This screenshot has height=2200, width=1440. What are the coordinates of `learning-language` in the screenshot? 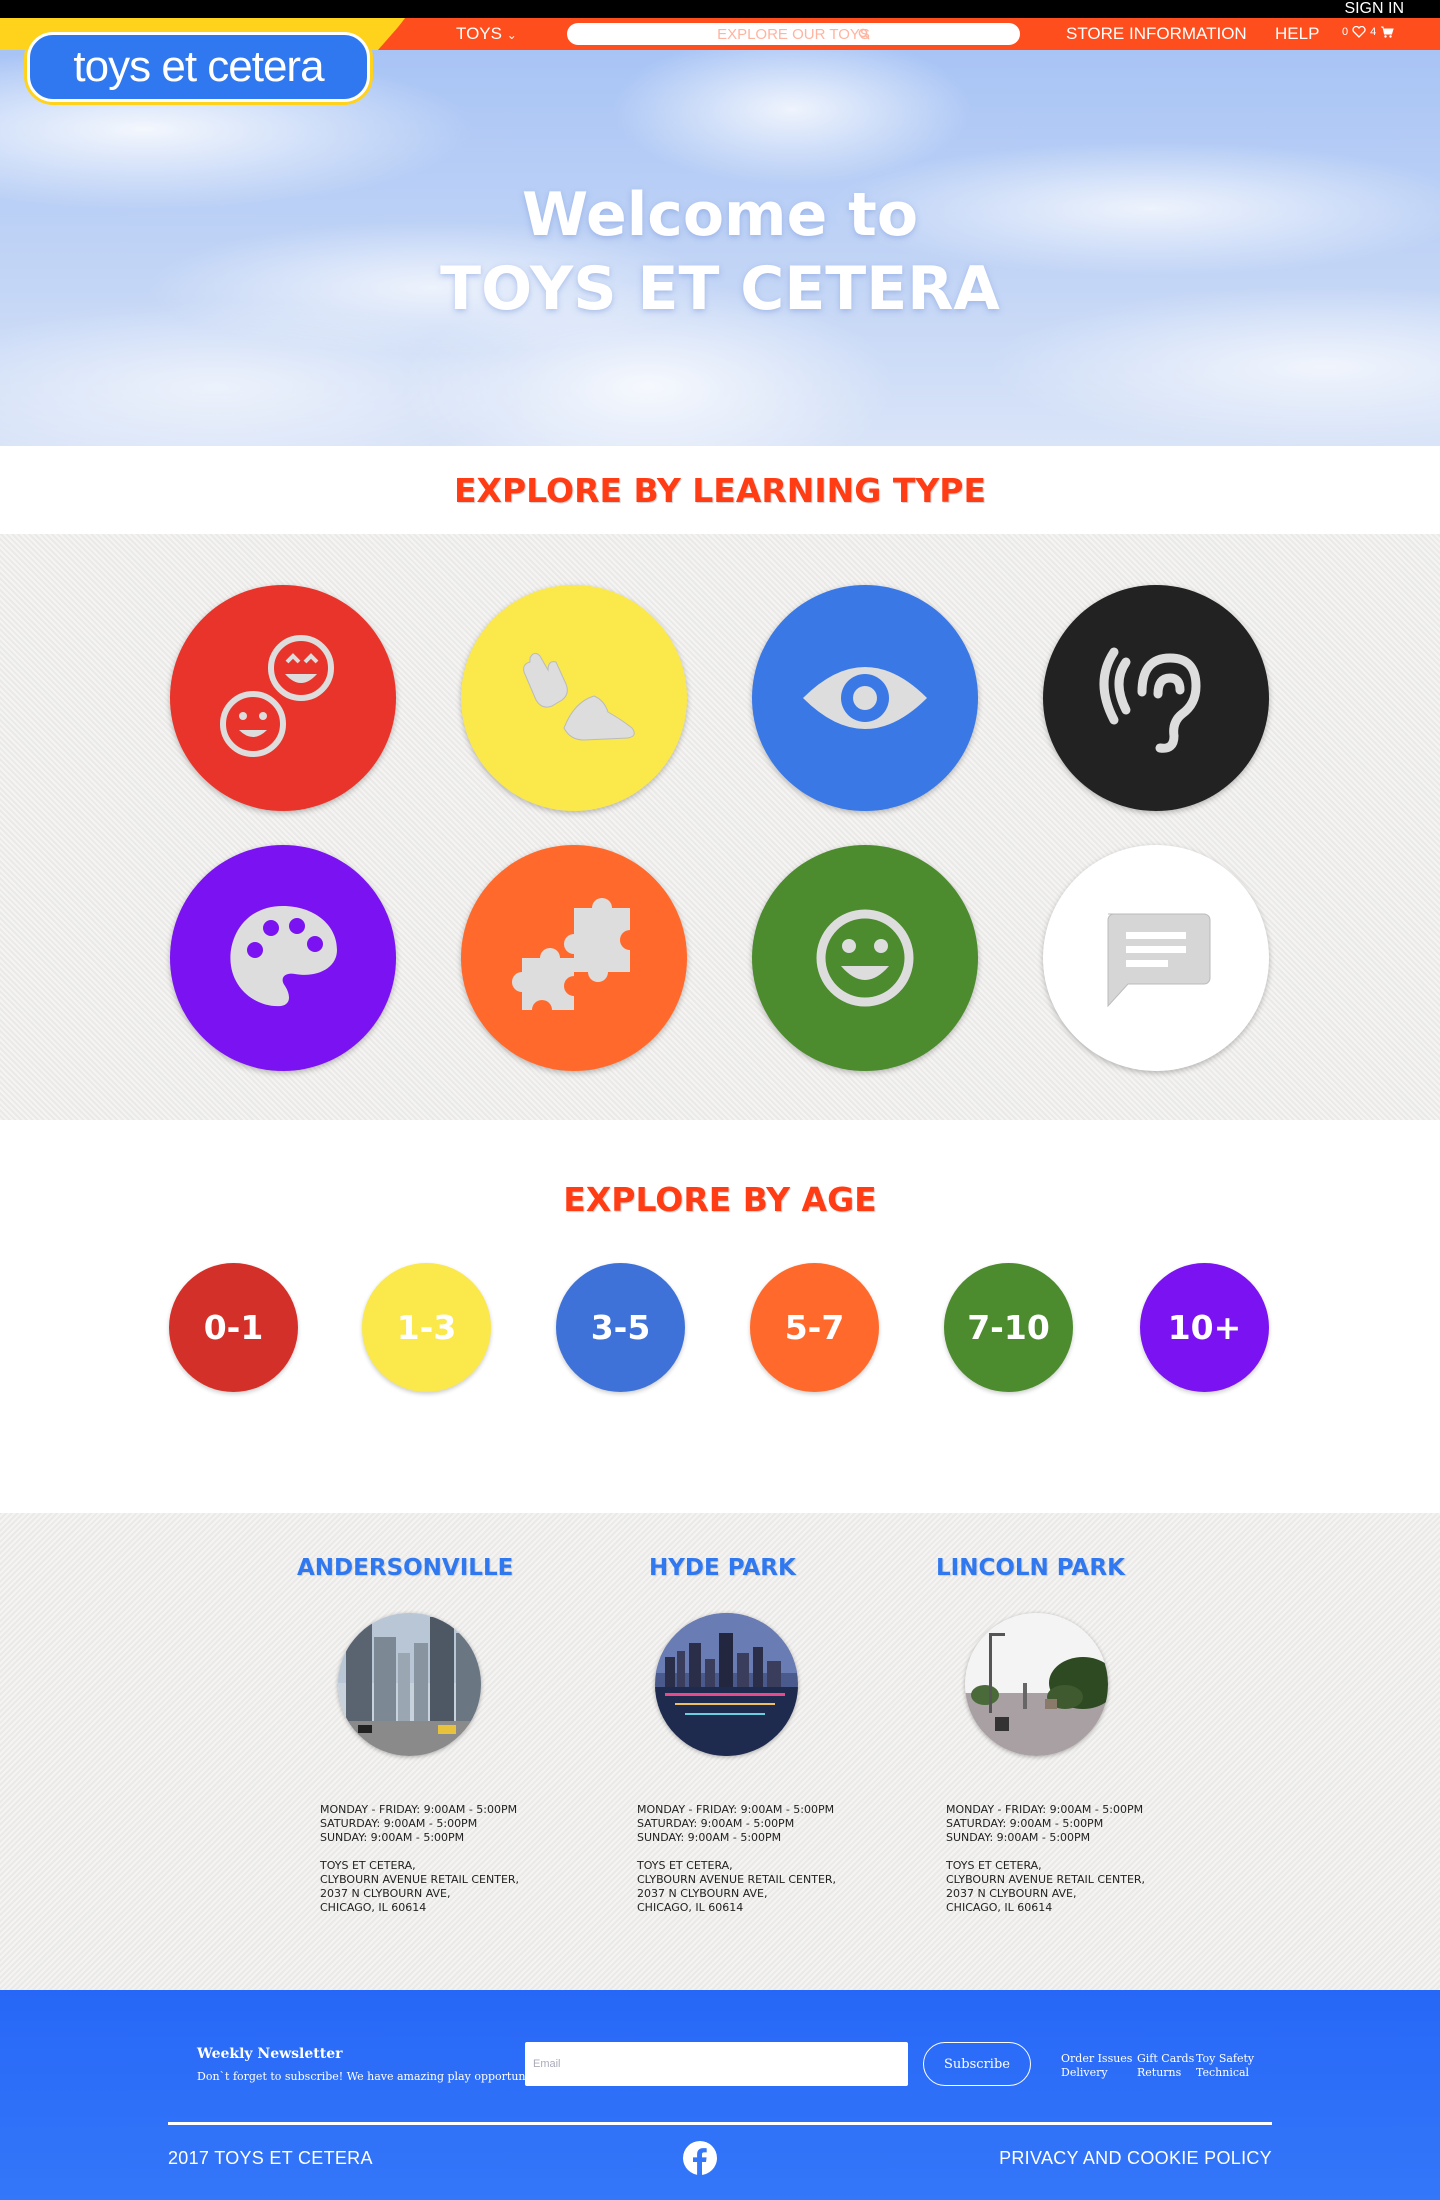 It's located at (1156, 958).